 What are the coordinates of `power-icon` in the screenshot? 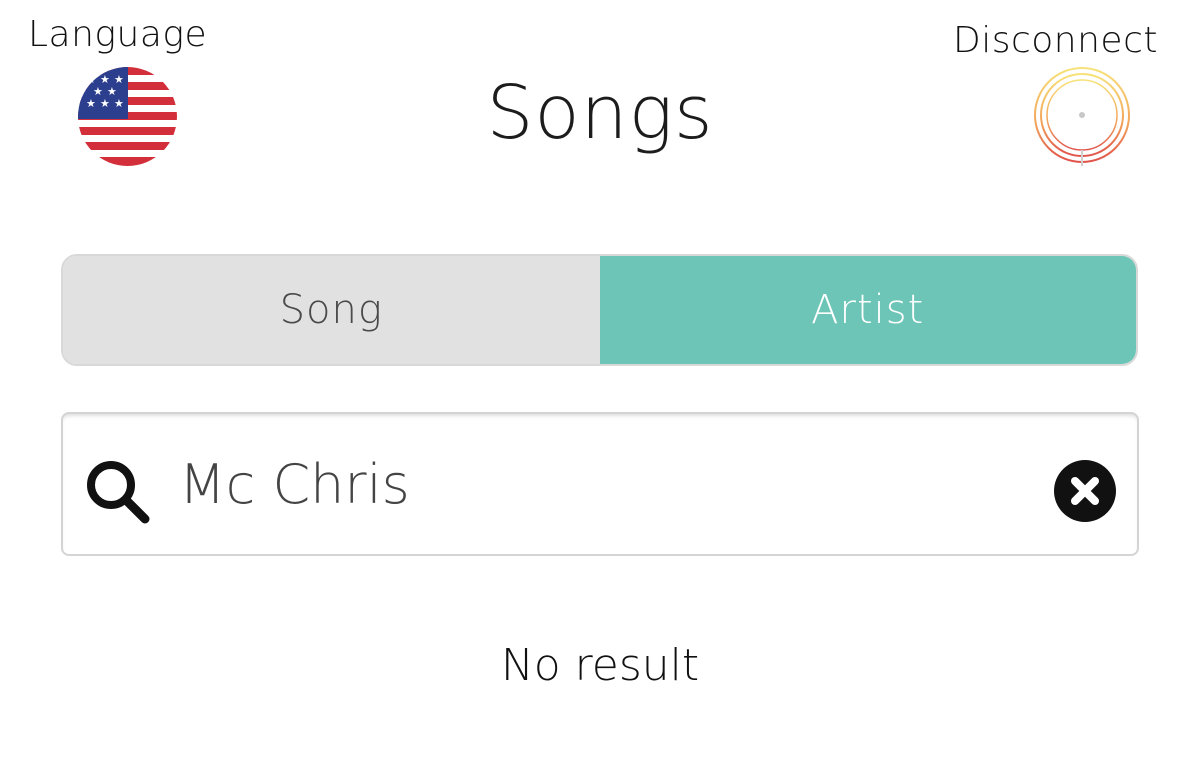 It's located at (1082, 116).